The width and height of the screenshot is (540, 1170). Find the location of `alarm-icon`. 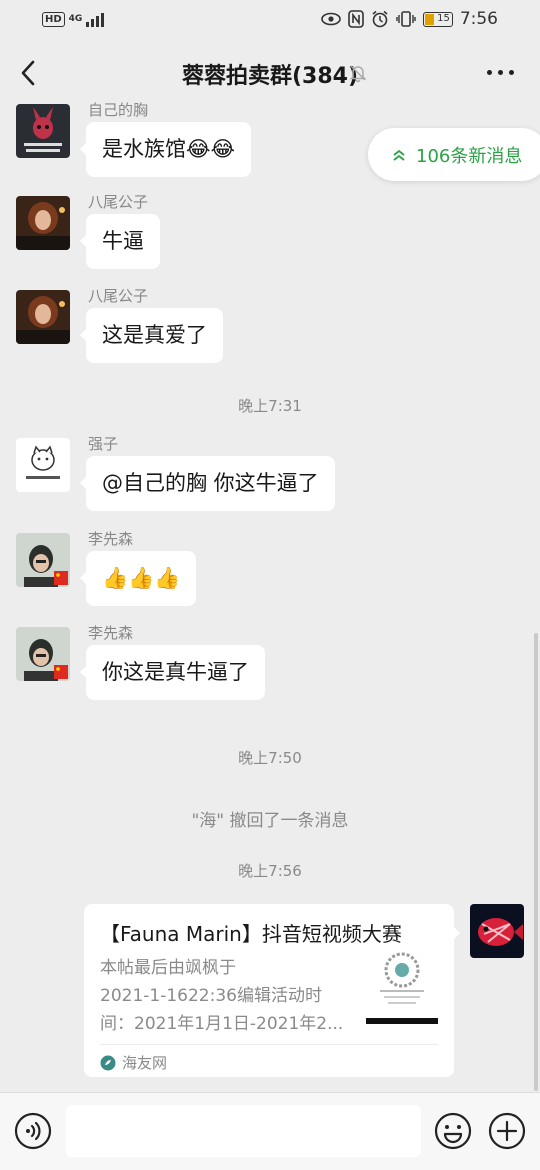

alarm-icon is located at coordinates (380, 19).